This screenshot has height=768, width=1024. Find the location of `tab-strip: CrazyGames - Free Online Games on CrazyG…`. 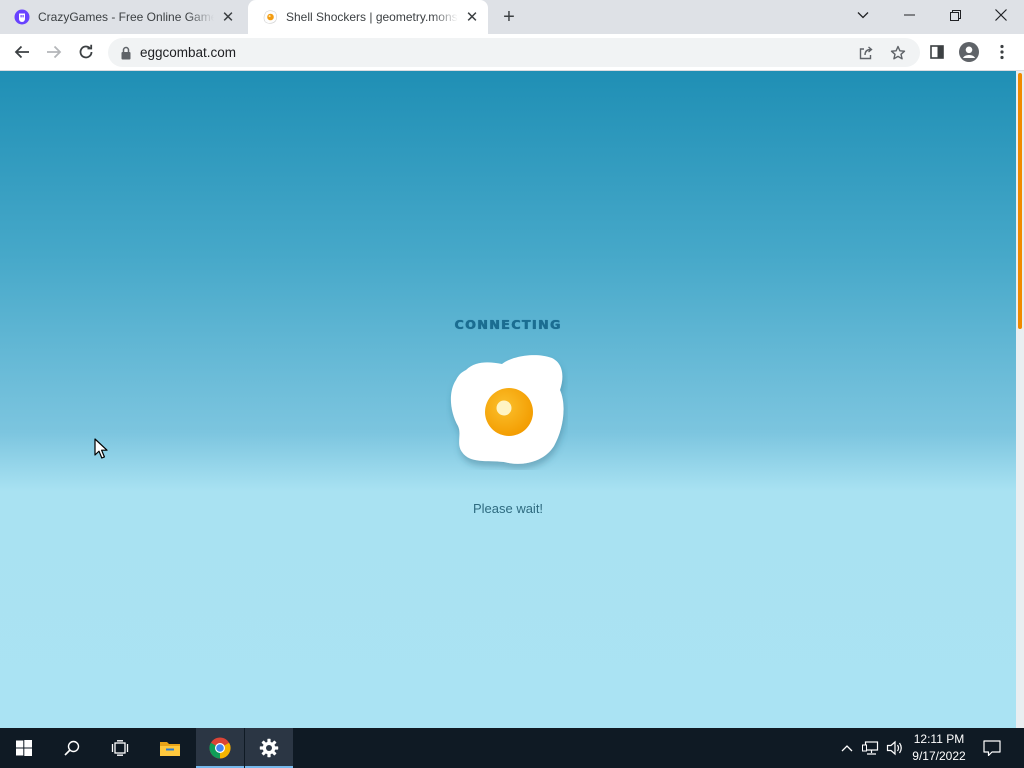

tab-strip: CrazyGames - Free Online Games on CrazyG… is located at coordinates (512, 17).